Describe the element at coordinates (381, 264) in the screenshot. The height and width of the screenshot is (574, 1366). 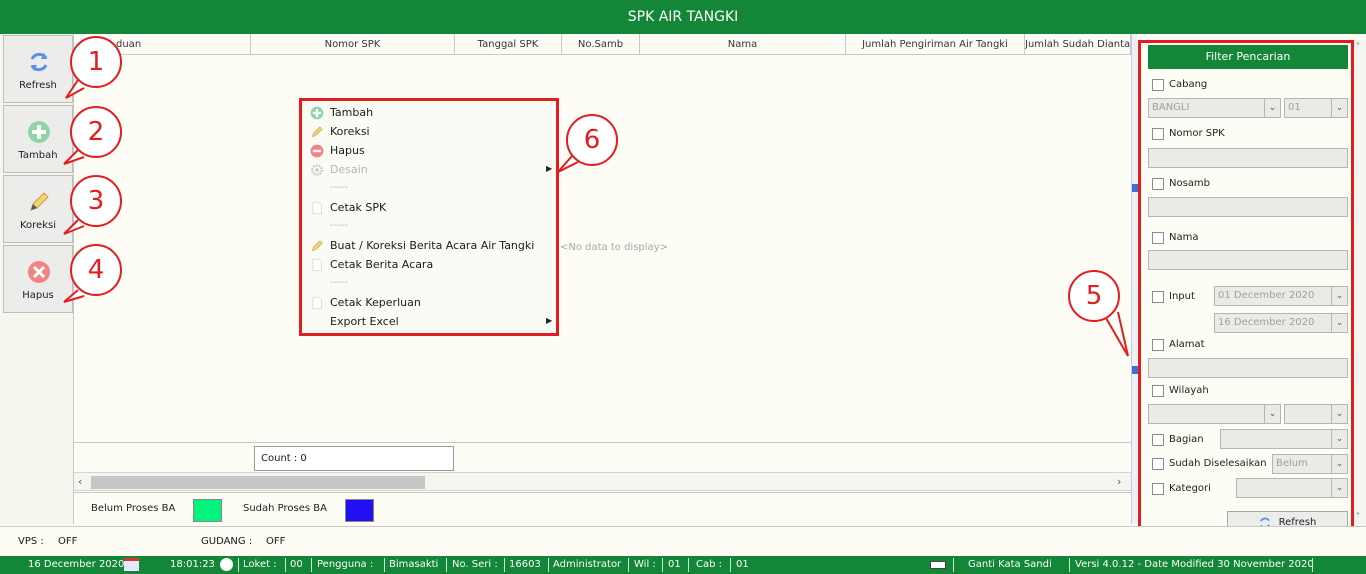
I see `menu-item-cetak-berita-acara: Cetak Berita Acara` at that location.